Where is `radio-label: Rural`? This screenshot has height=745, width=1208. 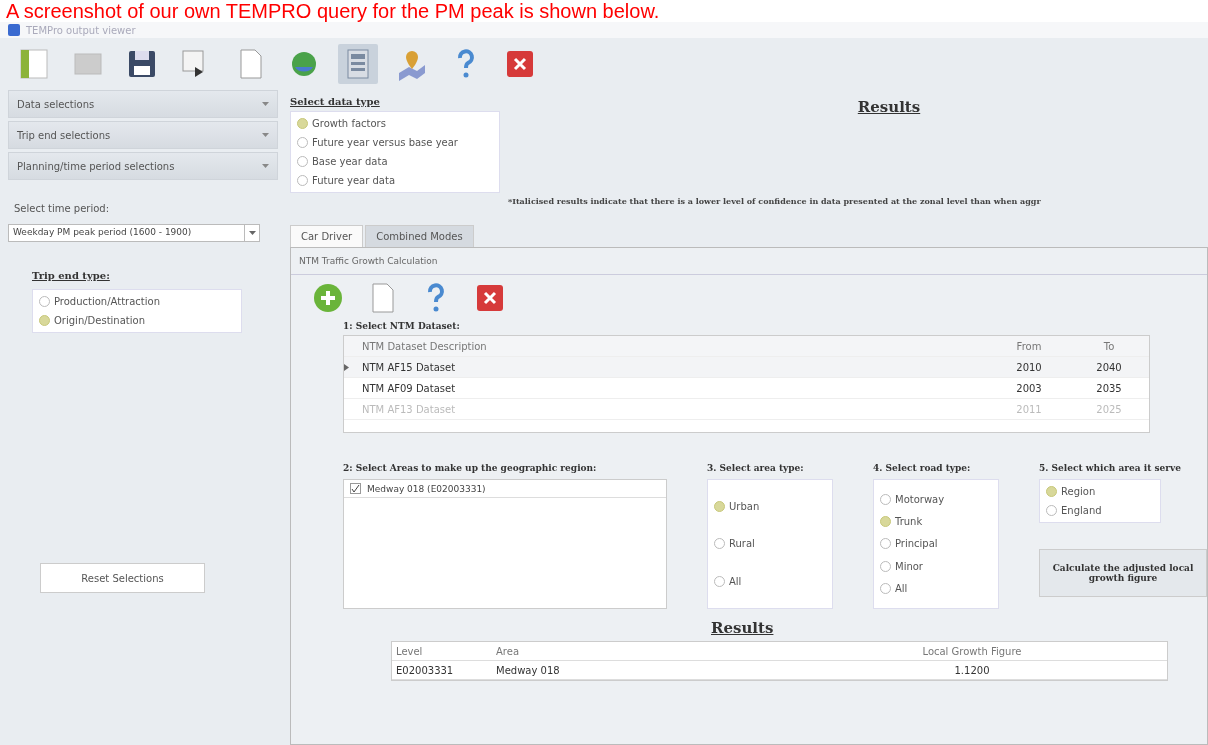 radio-label: Rural is located at coordinates (742, 544).